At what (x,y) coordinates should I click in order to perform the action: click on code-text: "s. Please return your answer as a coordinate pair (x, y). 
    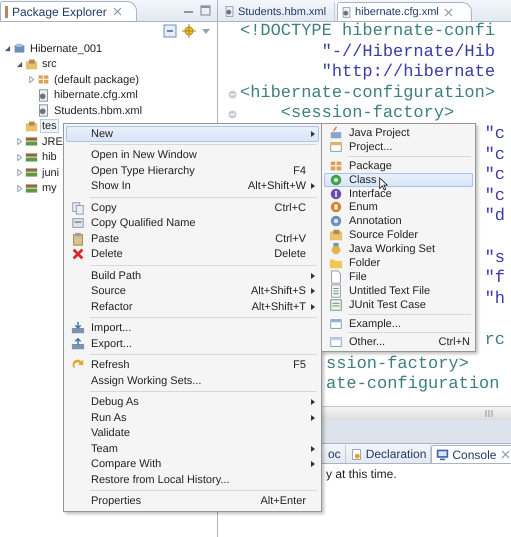
    Looking at the image, I should click on (494, 258).